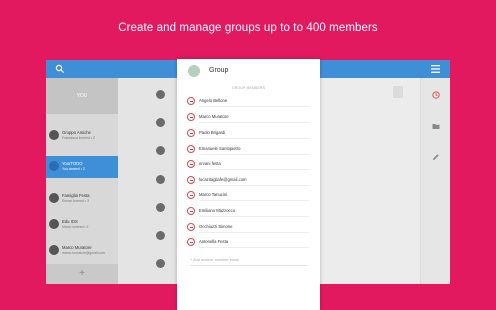 Image resolution: width=496 pixels, height=310 pixels. I want to click on group-item: Marco Muratore marco.muratore@gmail.com, so click(82, 251).